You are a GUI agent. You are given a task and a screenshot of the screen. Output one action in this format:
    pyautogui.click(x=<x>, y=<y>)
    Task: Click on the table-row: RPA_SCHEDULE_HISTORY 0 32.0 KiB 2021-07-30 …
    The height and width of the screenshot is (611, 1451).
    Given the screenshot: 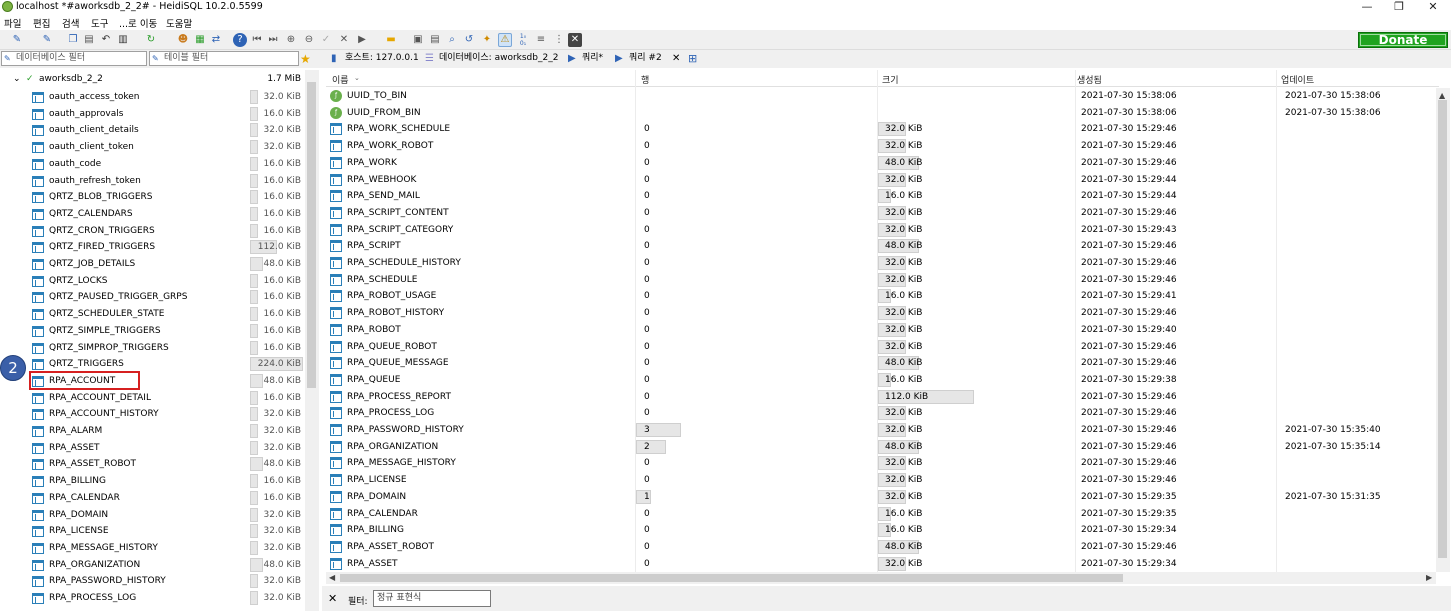 What is the action you would take?
    pyautogui.click(x=882, y=263)
    